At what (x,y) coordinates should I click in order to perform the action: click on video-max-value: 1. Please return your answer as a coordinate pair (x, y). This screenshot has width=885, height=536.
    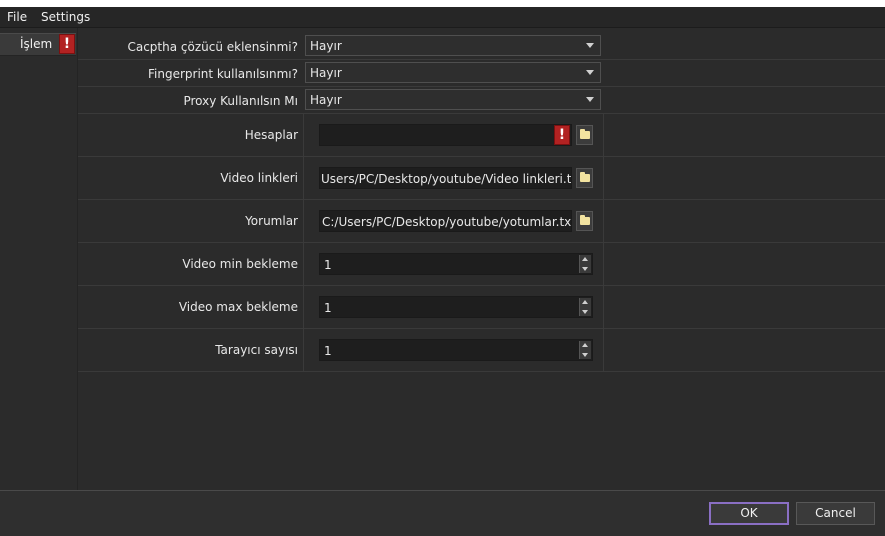
    Looking at the image, I should click on (328, 308).